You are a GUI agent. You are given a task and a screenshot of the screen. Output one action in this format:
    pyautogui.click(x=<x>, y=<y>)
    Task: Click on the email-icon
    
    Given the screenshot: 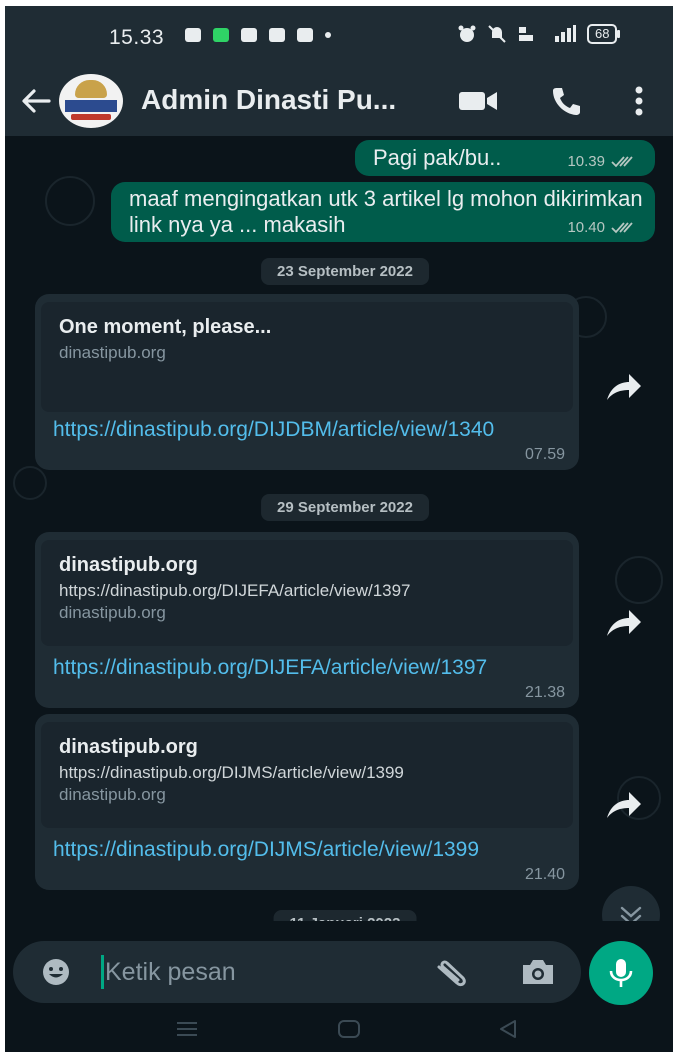 What is the action you would take?
    pyautogui.click(x=277, y=35)
    